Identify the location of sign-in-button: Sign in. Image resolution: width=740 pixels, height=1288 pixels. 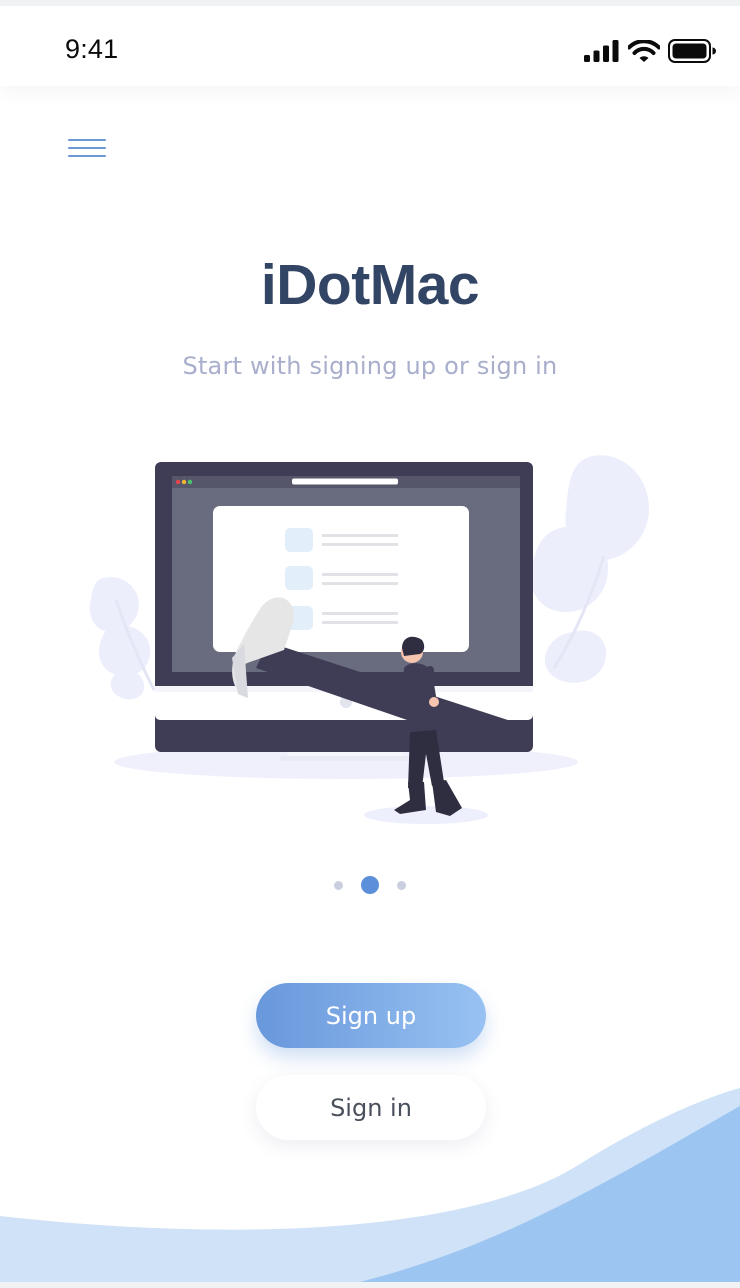
(371, 1107).